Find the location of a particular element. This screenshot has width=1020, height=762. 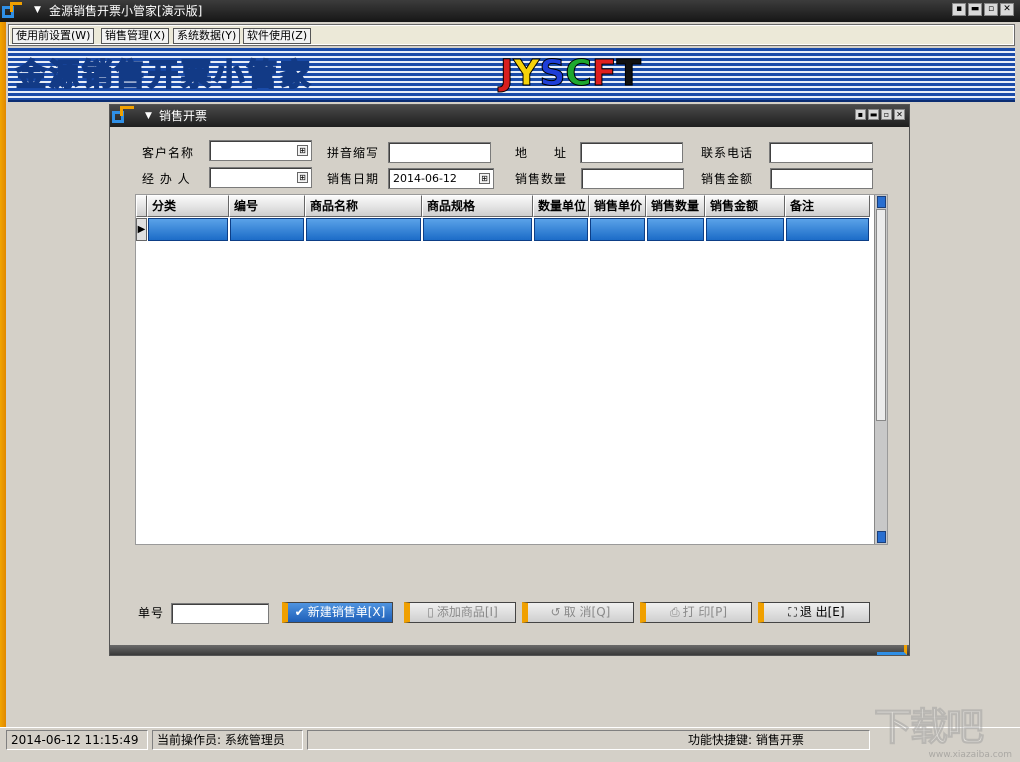

system-menu-icon: ▼ is located at coordinates (38, 10).